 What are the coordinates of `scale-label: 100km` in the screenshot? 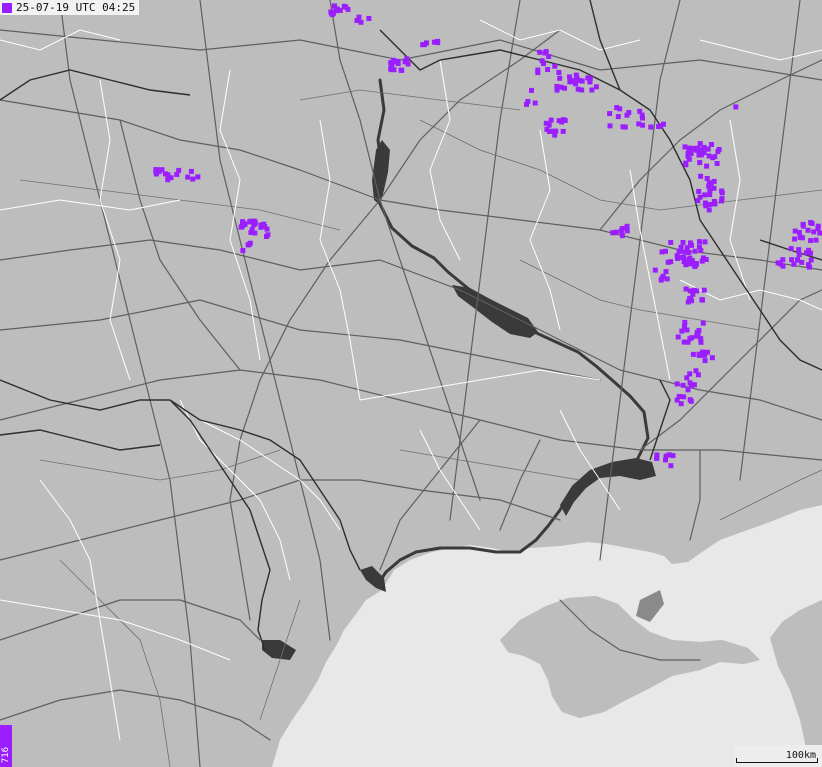 It's located at (800, 755).